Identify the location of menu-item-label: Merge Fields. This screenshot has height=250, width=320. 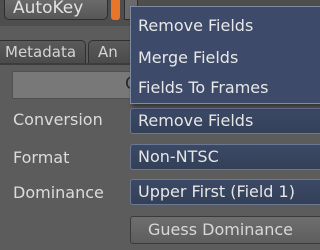
(188, 57).